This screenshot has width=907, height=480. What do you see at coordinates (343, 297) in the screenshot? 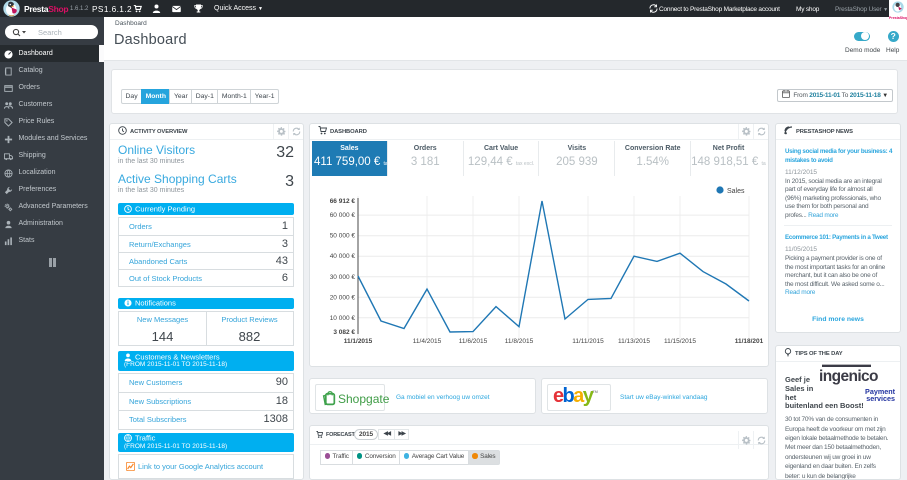
I see `svg-text: 20 000 €` at bounding box center [343, 297].